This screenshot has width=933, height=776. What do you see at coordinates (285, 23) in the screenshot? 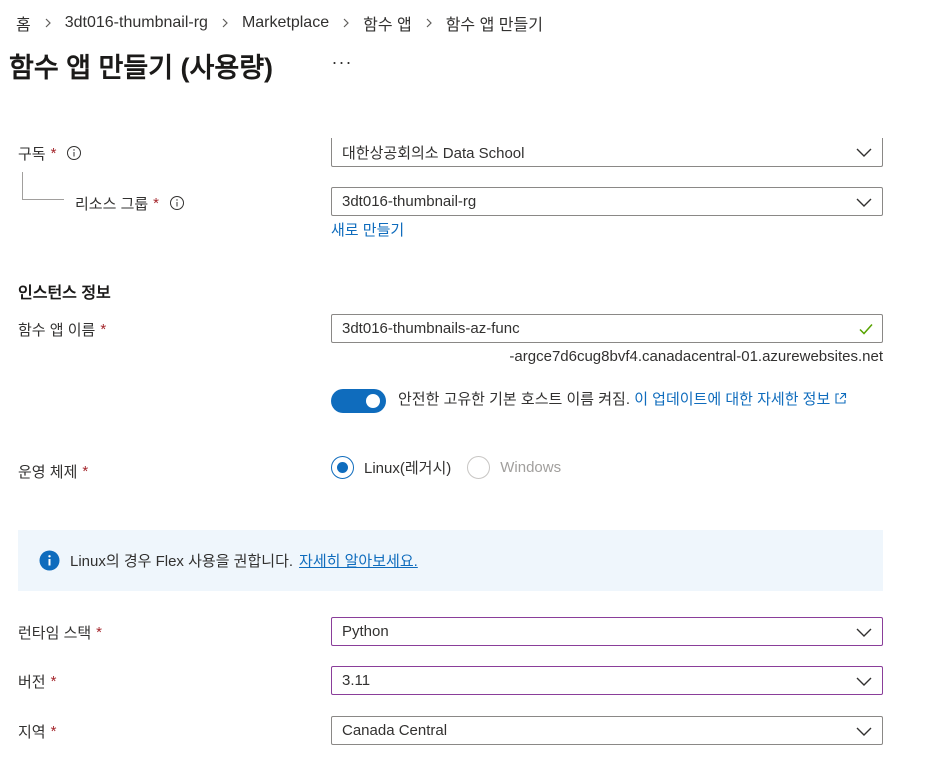
I see `breadcrumb-marketplace: Marketplace` at bounding box center [285, 23].